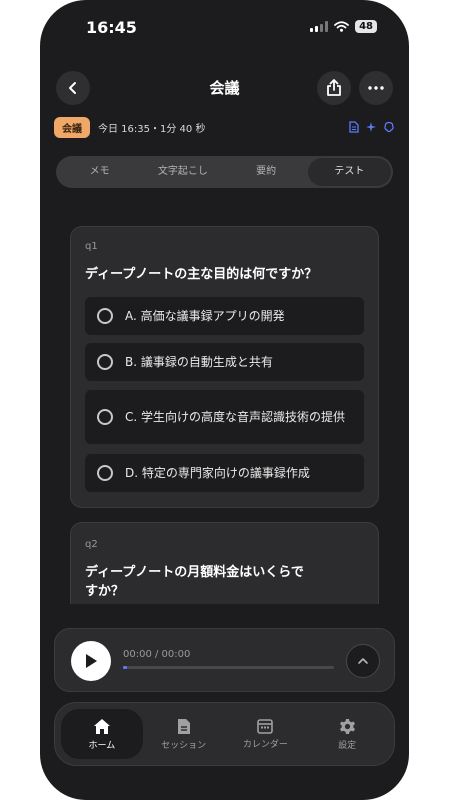 The width and height of the screenshot is (449, 800). What do you see at coordinates (389, 127) in the screenshot?
I see `brain-icon` at bounding box center [389, 127].